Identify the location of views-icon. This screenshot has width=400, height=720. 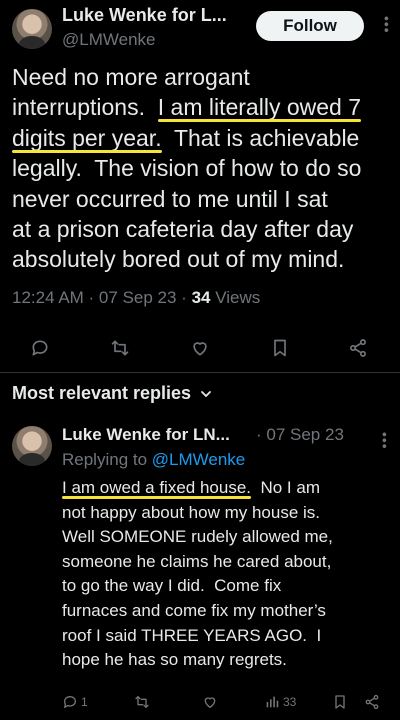
(272, 702).